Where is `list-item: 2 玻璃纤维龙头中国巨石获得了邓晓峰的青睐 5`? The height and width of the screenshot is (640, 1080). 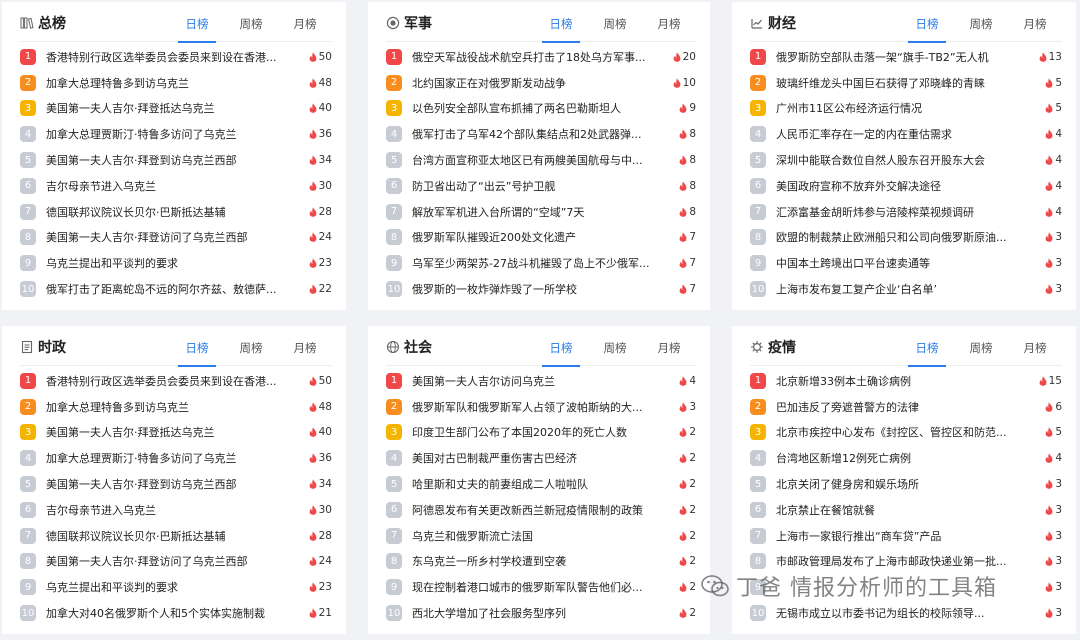 list-item: 2 玻璃纤维龙头中国巨石获得了邓晓峰的青睐 5 is located at coordinates (906, 83).